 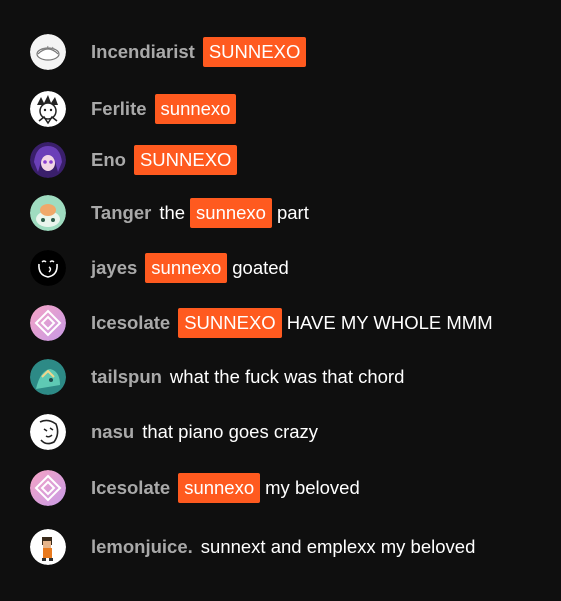 I want to click on chat-message: Icesolate SUNNEXO HAVE MY WHOLE MMM, so click(x=280, y=323).